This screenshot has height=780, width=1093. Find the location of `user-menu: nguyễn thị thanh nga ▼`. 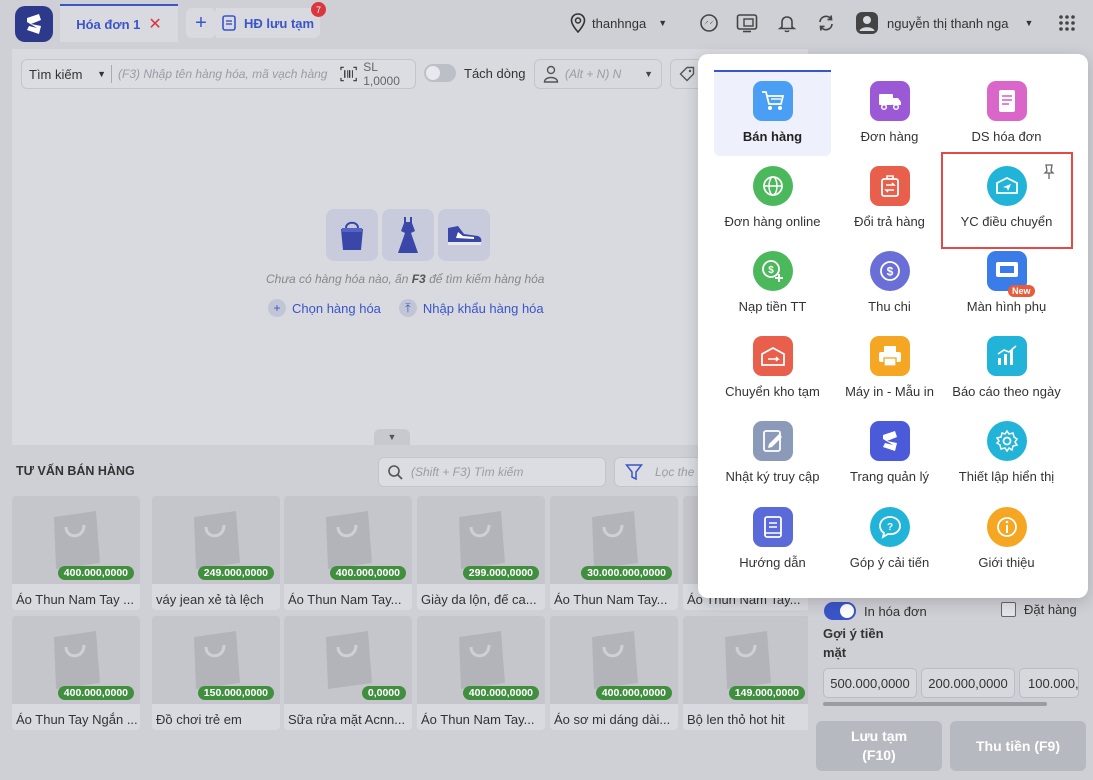

user-menu: nguyễn thị thanh nga ▼ is located at coordinates (944, 23).